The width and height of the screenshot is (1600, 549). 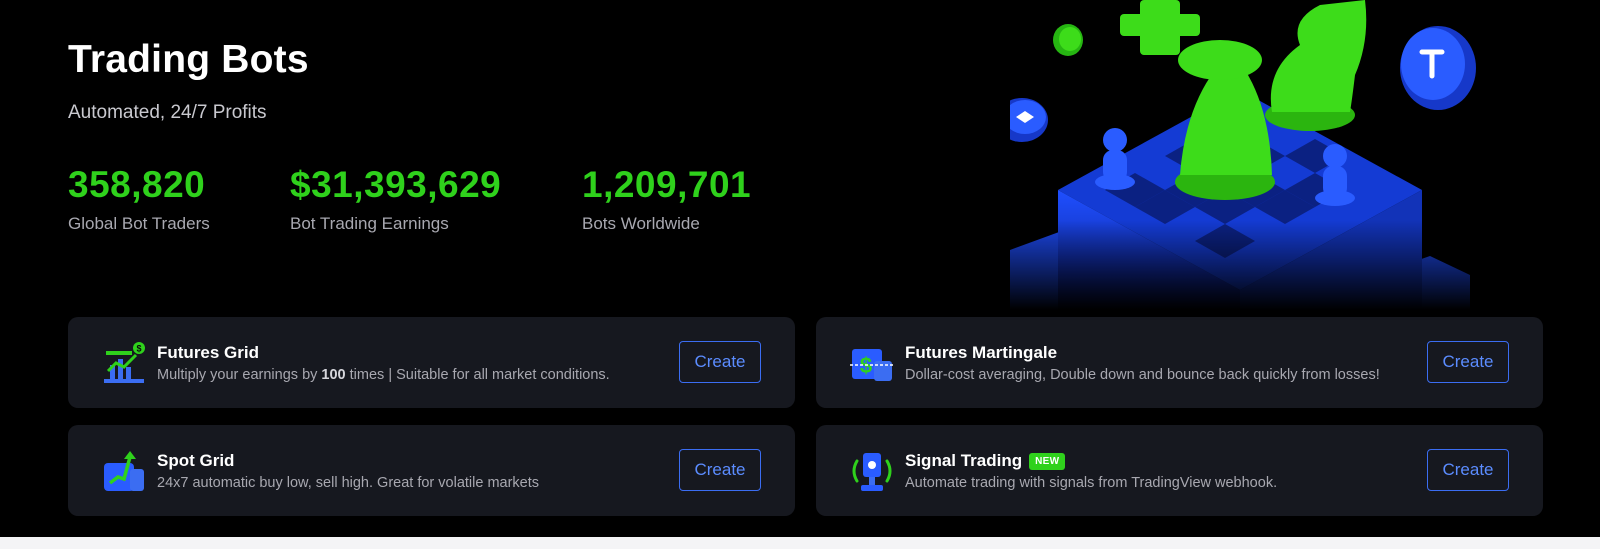 I want to click on desc-highlight: 100, so click(x=333, y=375).